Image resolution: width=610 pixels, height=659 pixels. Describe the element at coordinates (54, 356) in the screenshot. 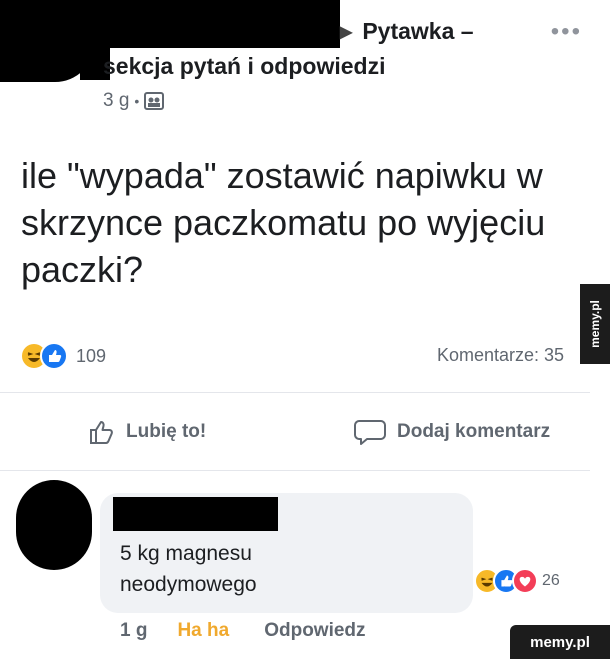

I see `like-reaction-icon` at that location.